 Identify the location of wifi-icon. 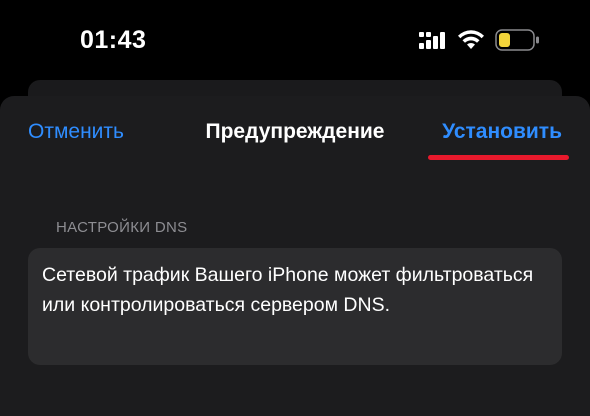
(471, 39).